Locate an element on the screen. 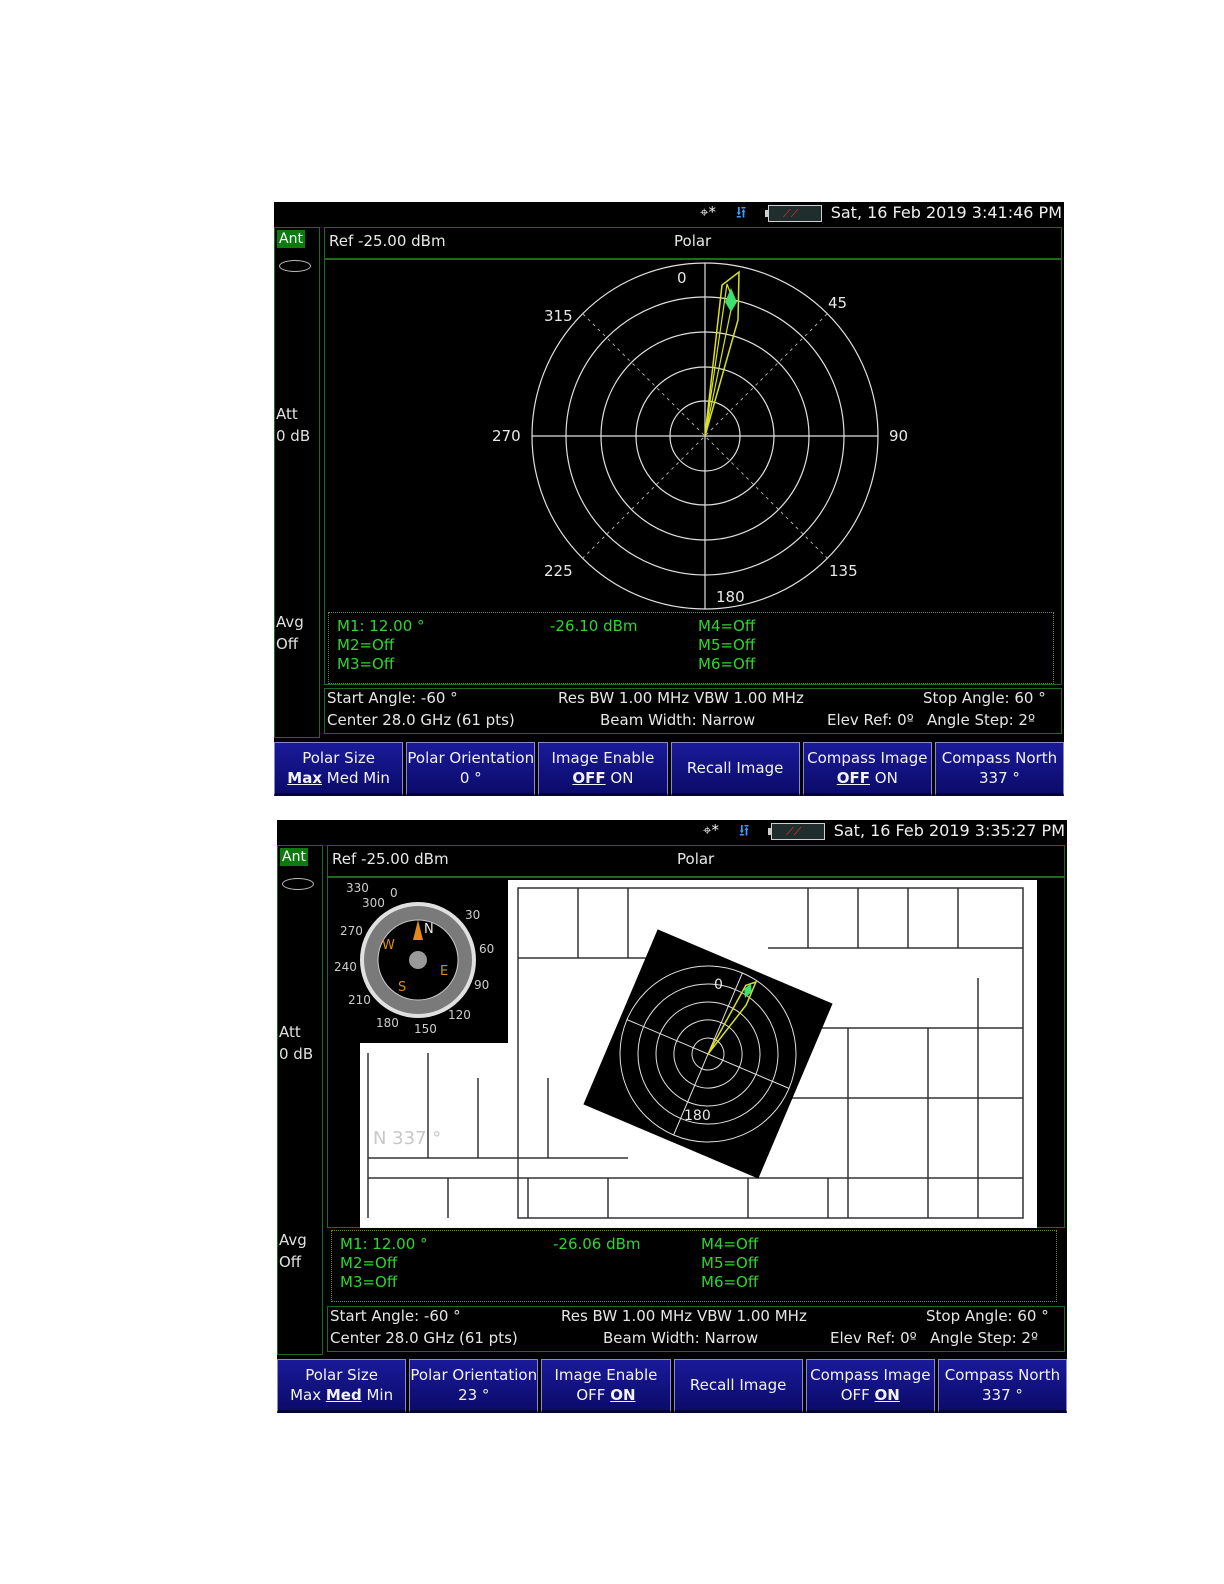  marker-m1 is located at coordinates (731, 300).